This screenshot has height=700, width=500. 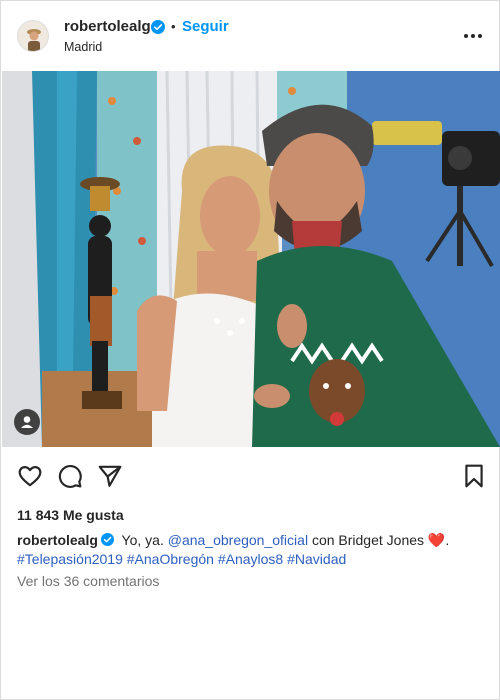 What do you see at coordinates (70, 559) in the screenshot?
I see `hashtag: #Telepasión2019` at bounding box center [70, 559].